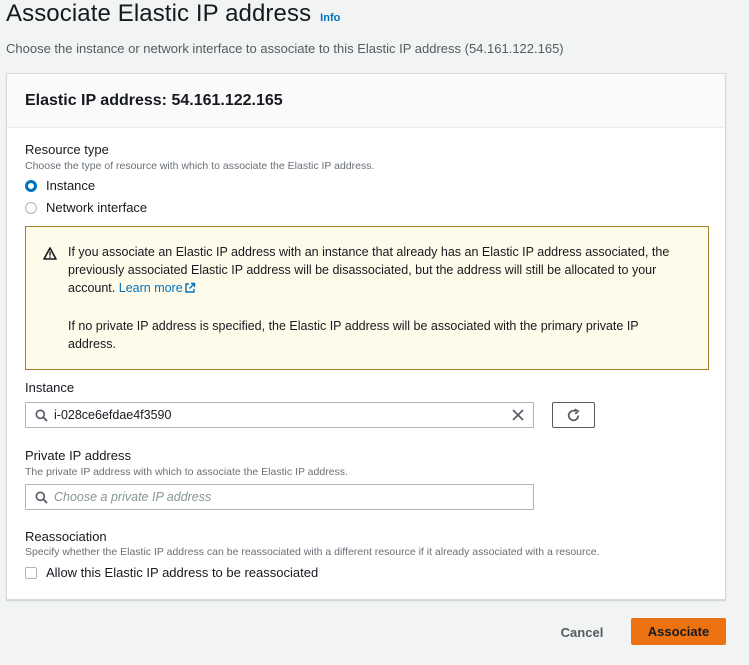 The height and width of the screenshot is (665, 749). I want to click on panel-header: Elastic IP address: 54.161.122.165, so click(366, 101).